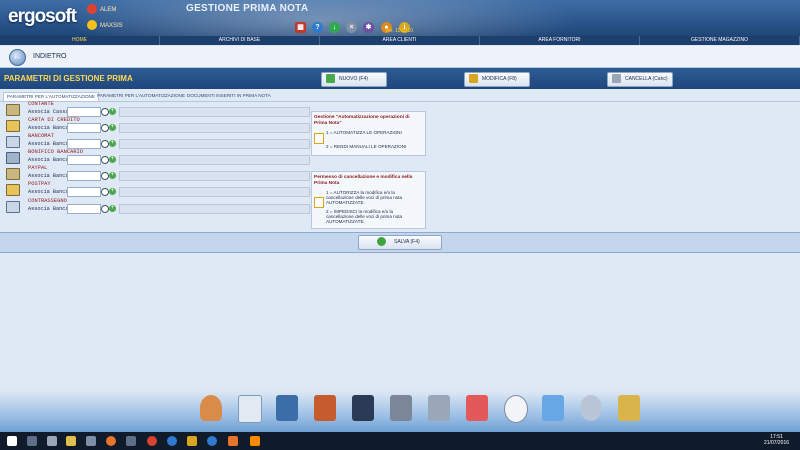 This screenshot has width=800, height=450. I want to click on ergosoft-taskbar-icon, so click(192, 441).